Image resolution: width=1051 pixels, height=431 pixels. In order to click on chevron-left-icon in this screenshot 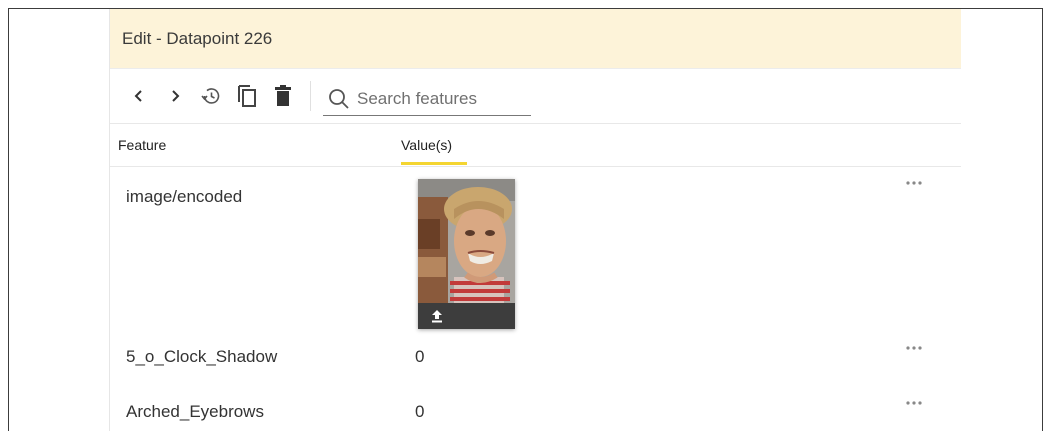, I will do `click(138, 96)`.